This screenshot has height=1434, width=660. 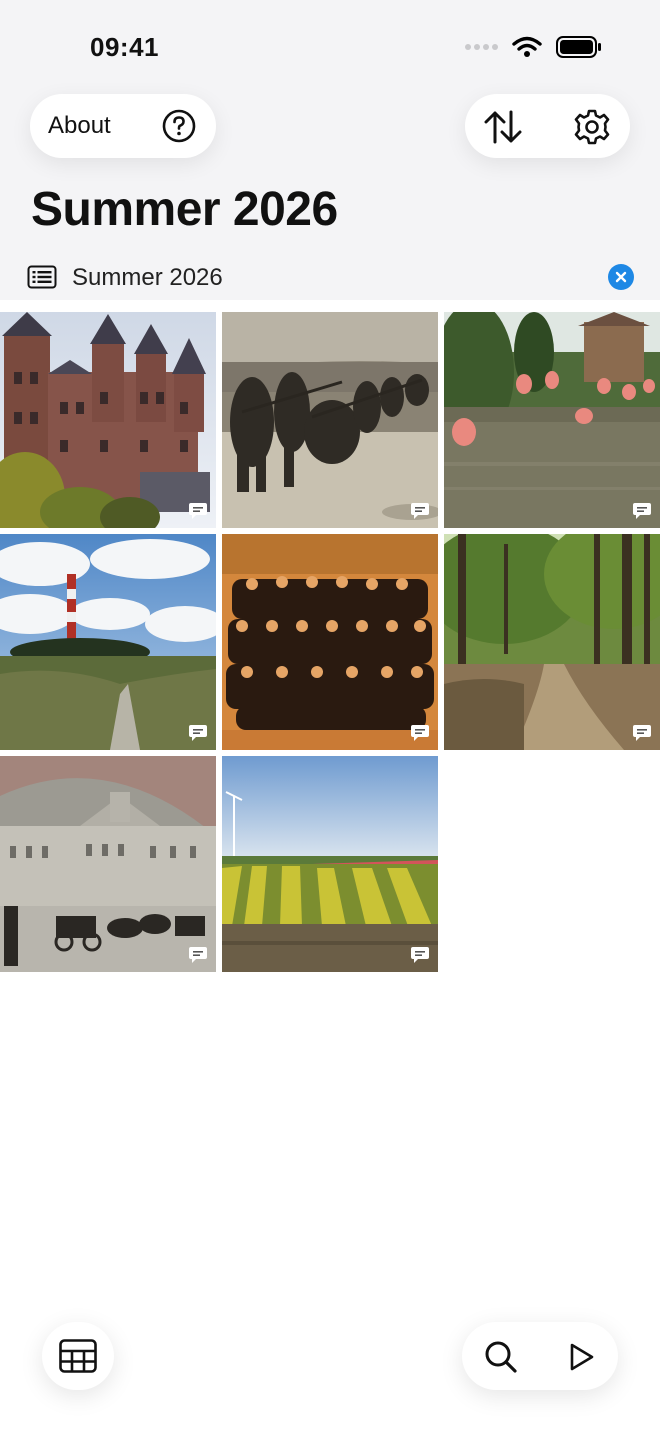 I want to click on search-icon, so click(x=501, y=1357).